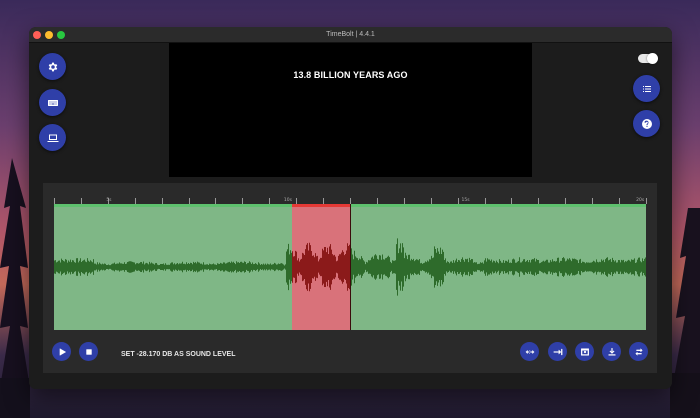  I want to click on stop-icon, so click(88, 351).